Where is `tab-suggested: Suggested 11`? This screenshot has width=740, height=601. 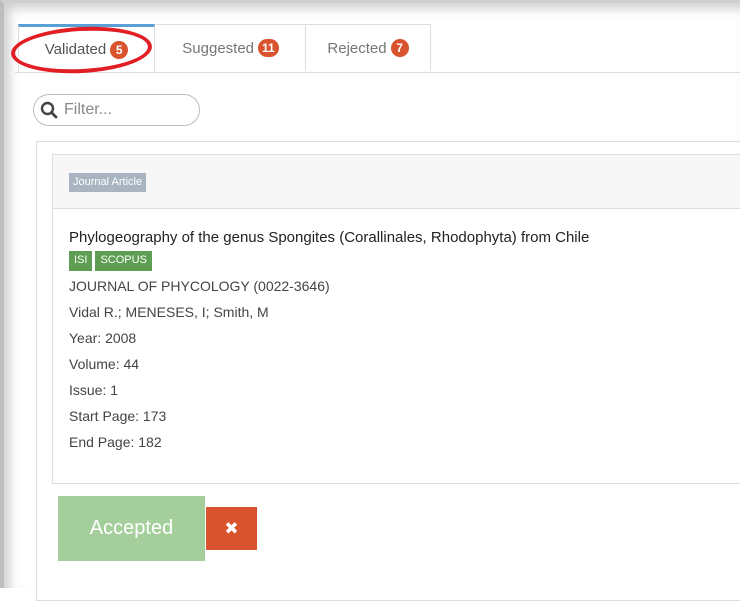
tab-suggested: Suggested 11 is located at coordinates (231, 47).